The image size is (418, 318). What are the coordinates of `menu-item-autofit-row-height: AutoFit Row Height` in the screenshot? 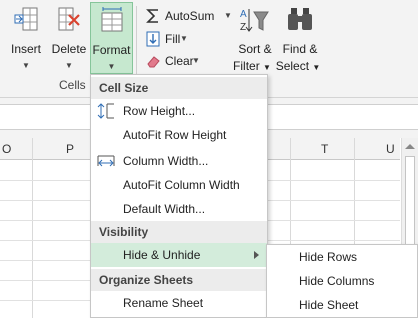 It's located at (179, 135).